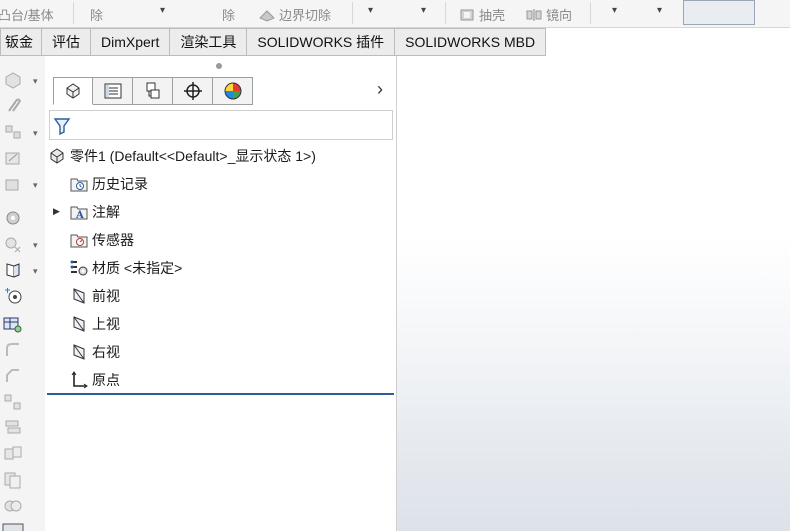 Image resolution: width=790 pixels, height=531 pixels. Describe the element at coordinates (534, 15) in the screenshot. I see `mirror-icon` at that location.